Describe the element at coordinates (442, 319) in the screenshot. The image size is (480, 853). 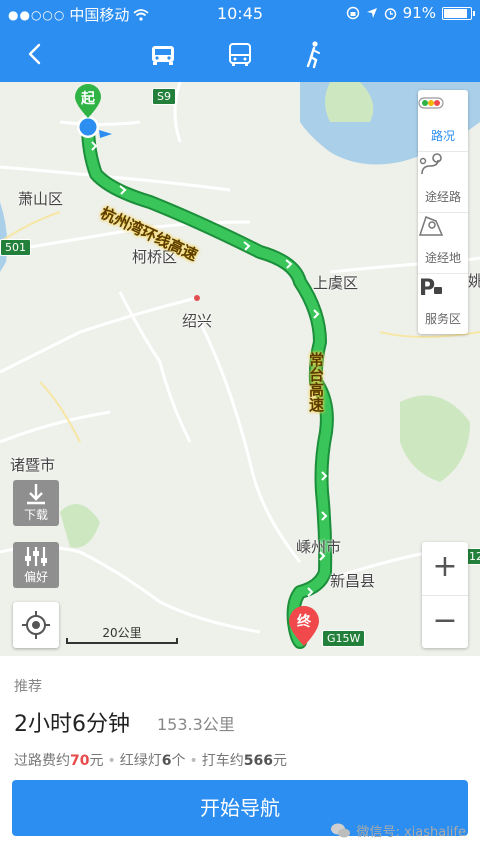
I see `service-area-label: 服务区` at that location.